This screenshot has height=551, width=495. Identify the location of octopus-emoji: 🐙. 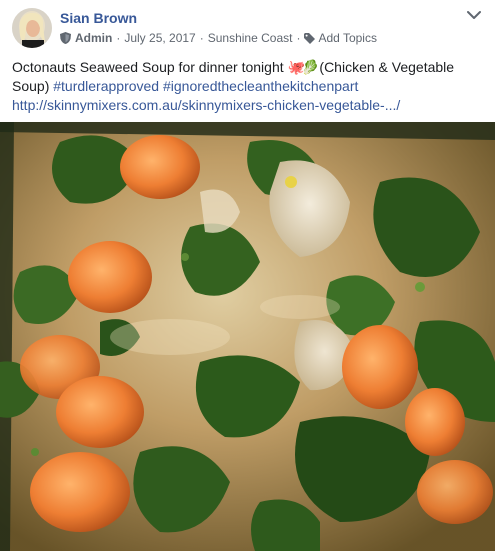
(296, 67).